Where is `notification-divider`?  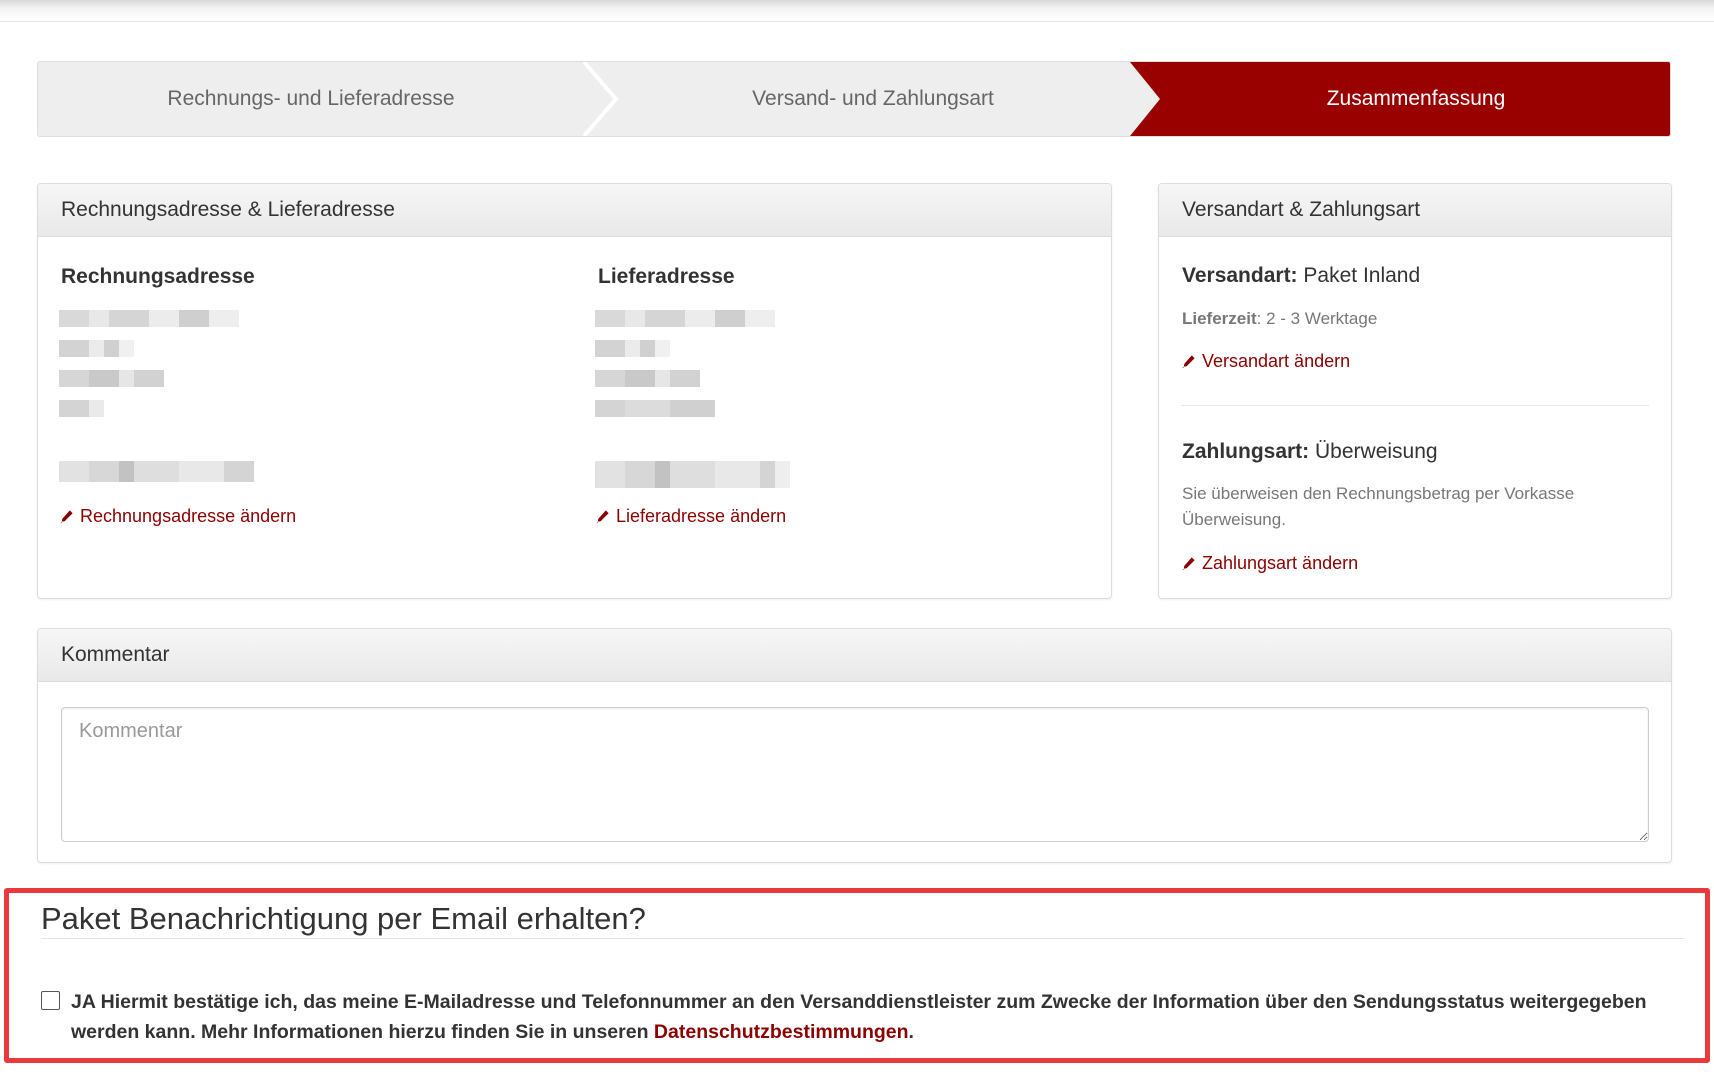 notification-divider is located at coordinates (862, 938).